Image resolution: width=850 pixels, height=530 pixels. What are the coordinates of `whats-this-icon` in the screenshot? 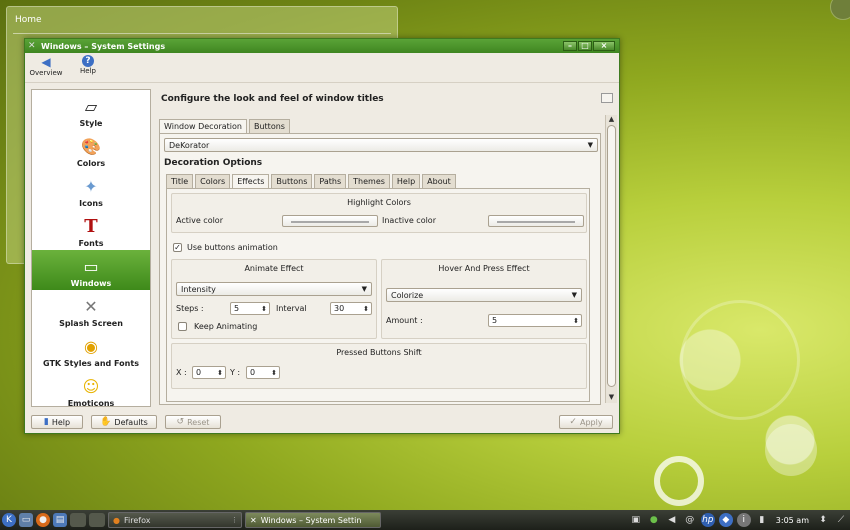 It's located at (607, 98).